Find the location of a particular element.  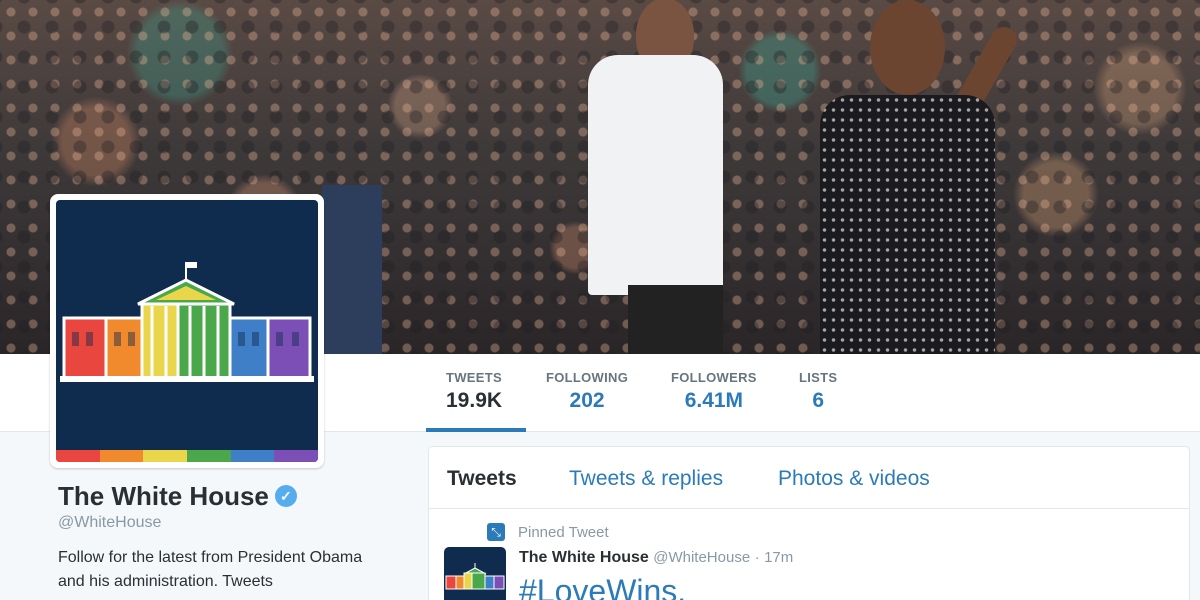

profile-name-text: The White House is located at coordinates (163, 496).